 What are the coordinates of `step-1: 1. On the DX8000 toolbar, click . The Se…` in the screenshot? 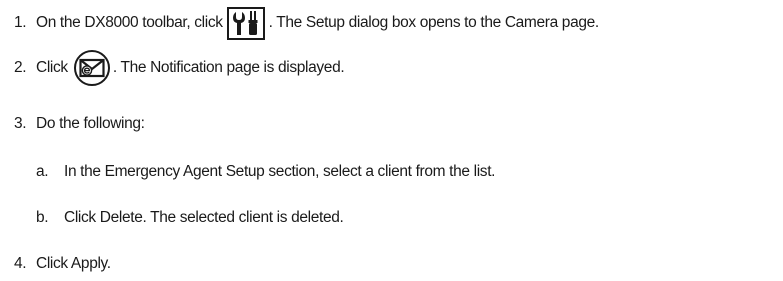 It's located at (306, 23).